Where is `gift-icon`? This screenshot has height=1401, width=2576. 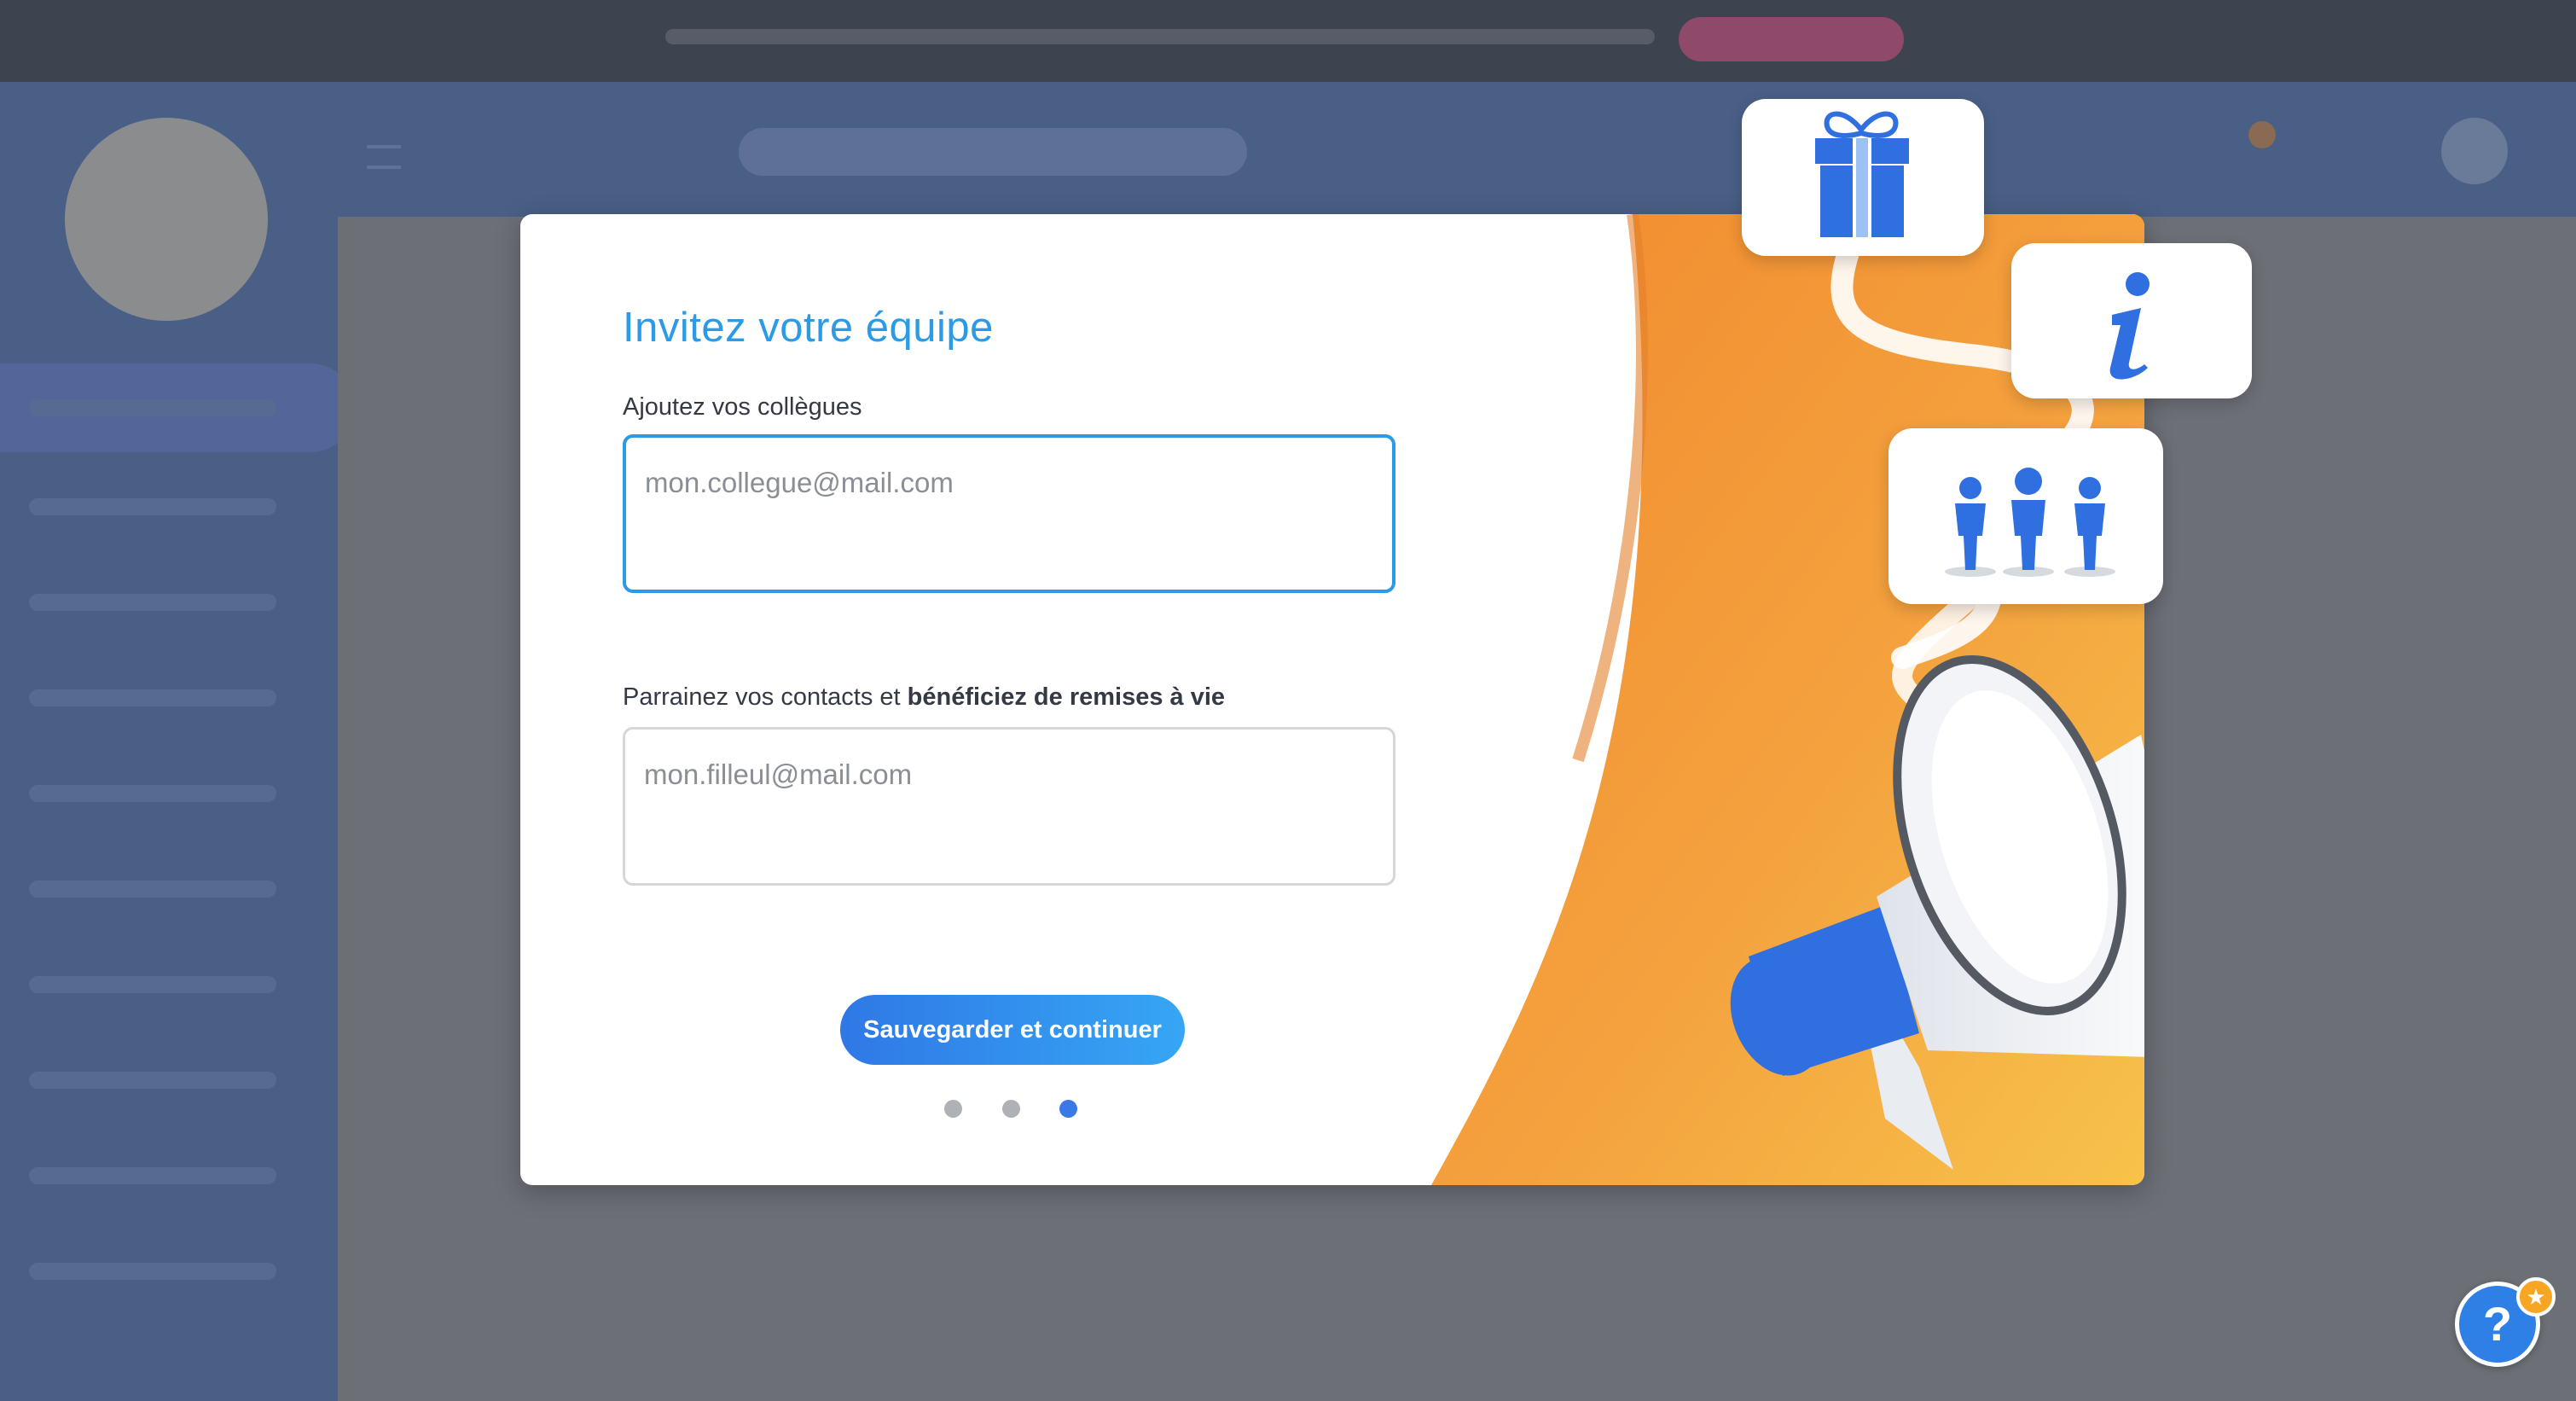 gift-icon is located at coordinates (1862, 174).